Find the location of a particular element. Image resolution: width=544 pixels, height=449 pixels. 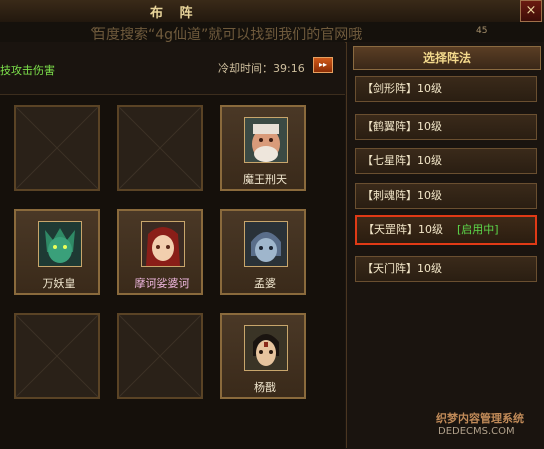

girl-hero-portrait is located at coordinates (163, 244).